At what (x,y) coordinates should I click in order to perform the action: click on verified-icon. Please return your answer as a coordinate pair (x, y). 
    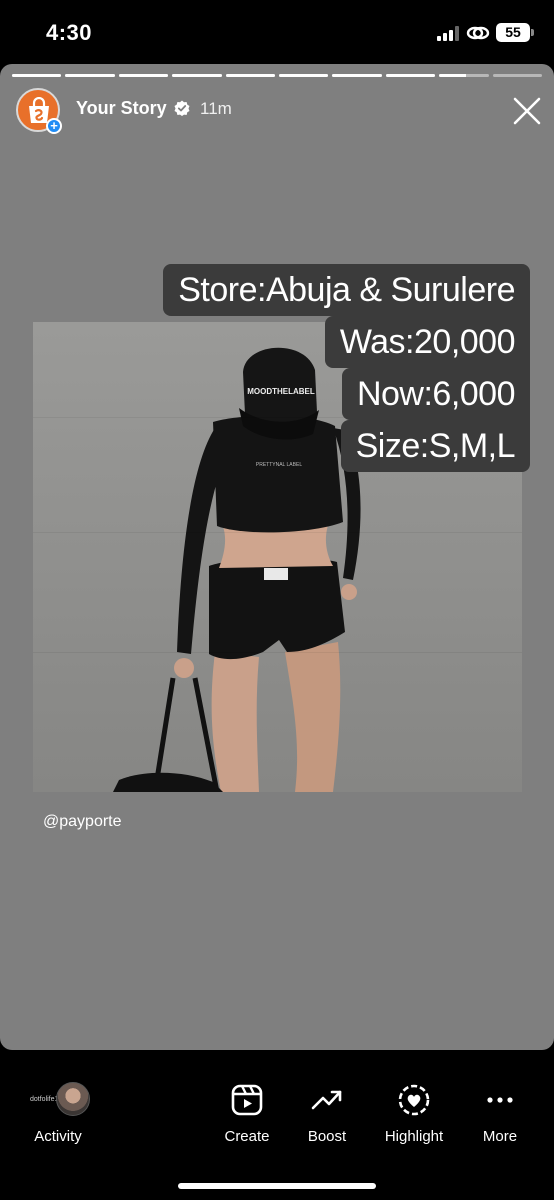
    Looking at the image, I should click on (182, 108).